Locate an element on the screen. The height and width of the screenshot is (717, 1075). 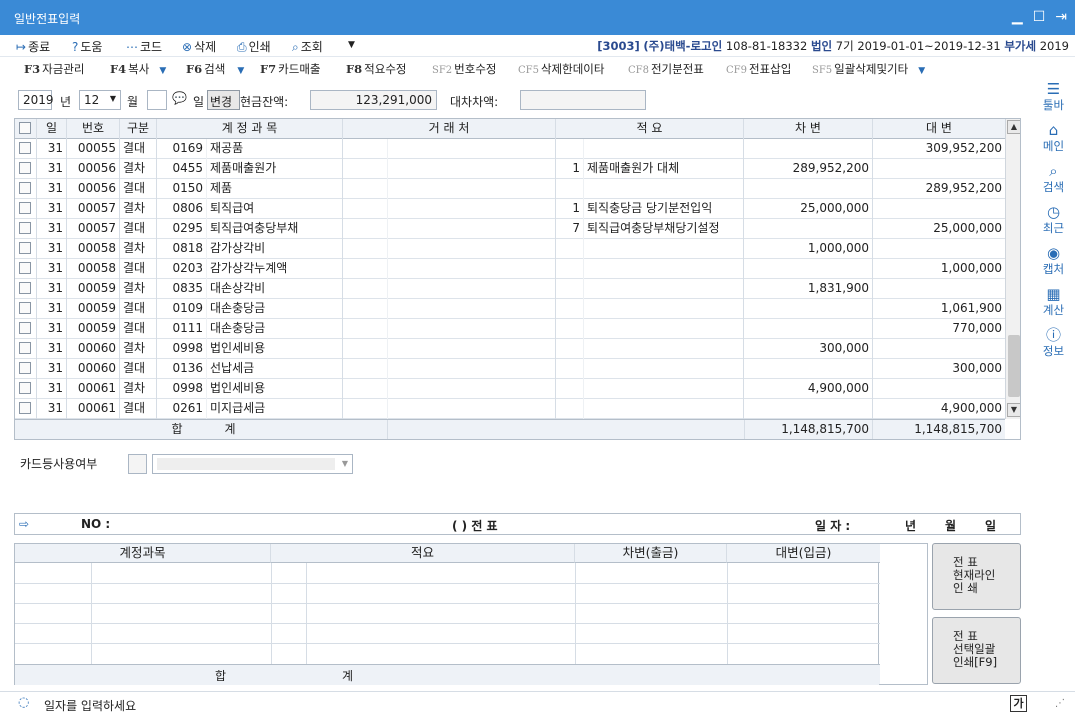
cell-account-name: 재공품 is located at coordinates (275, 149).